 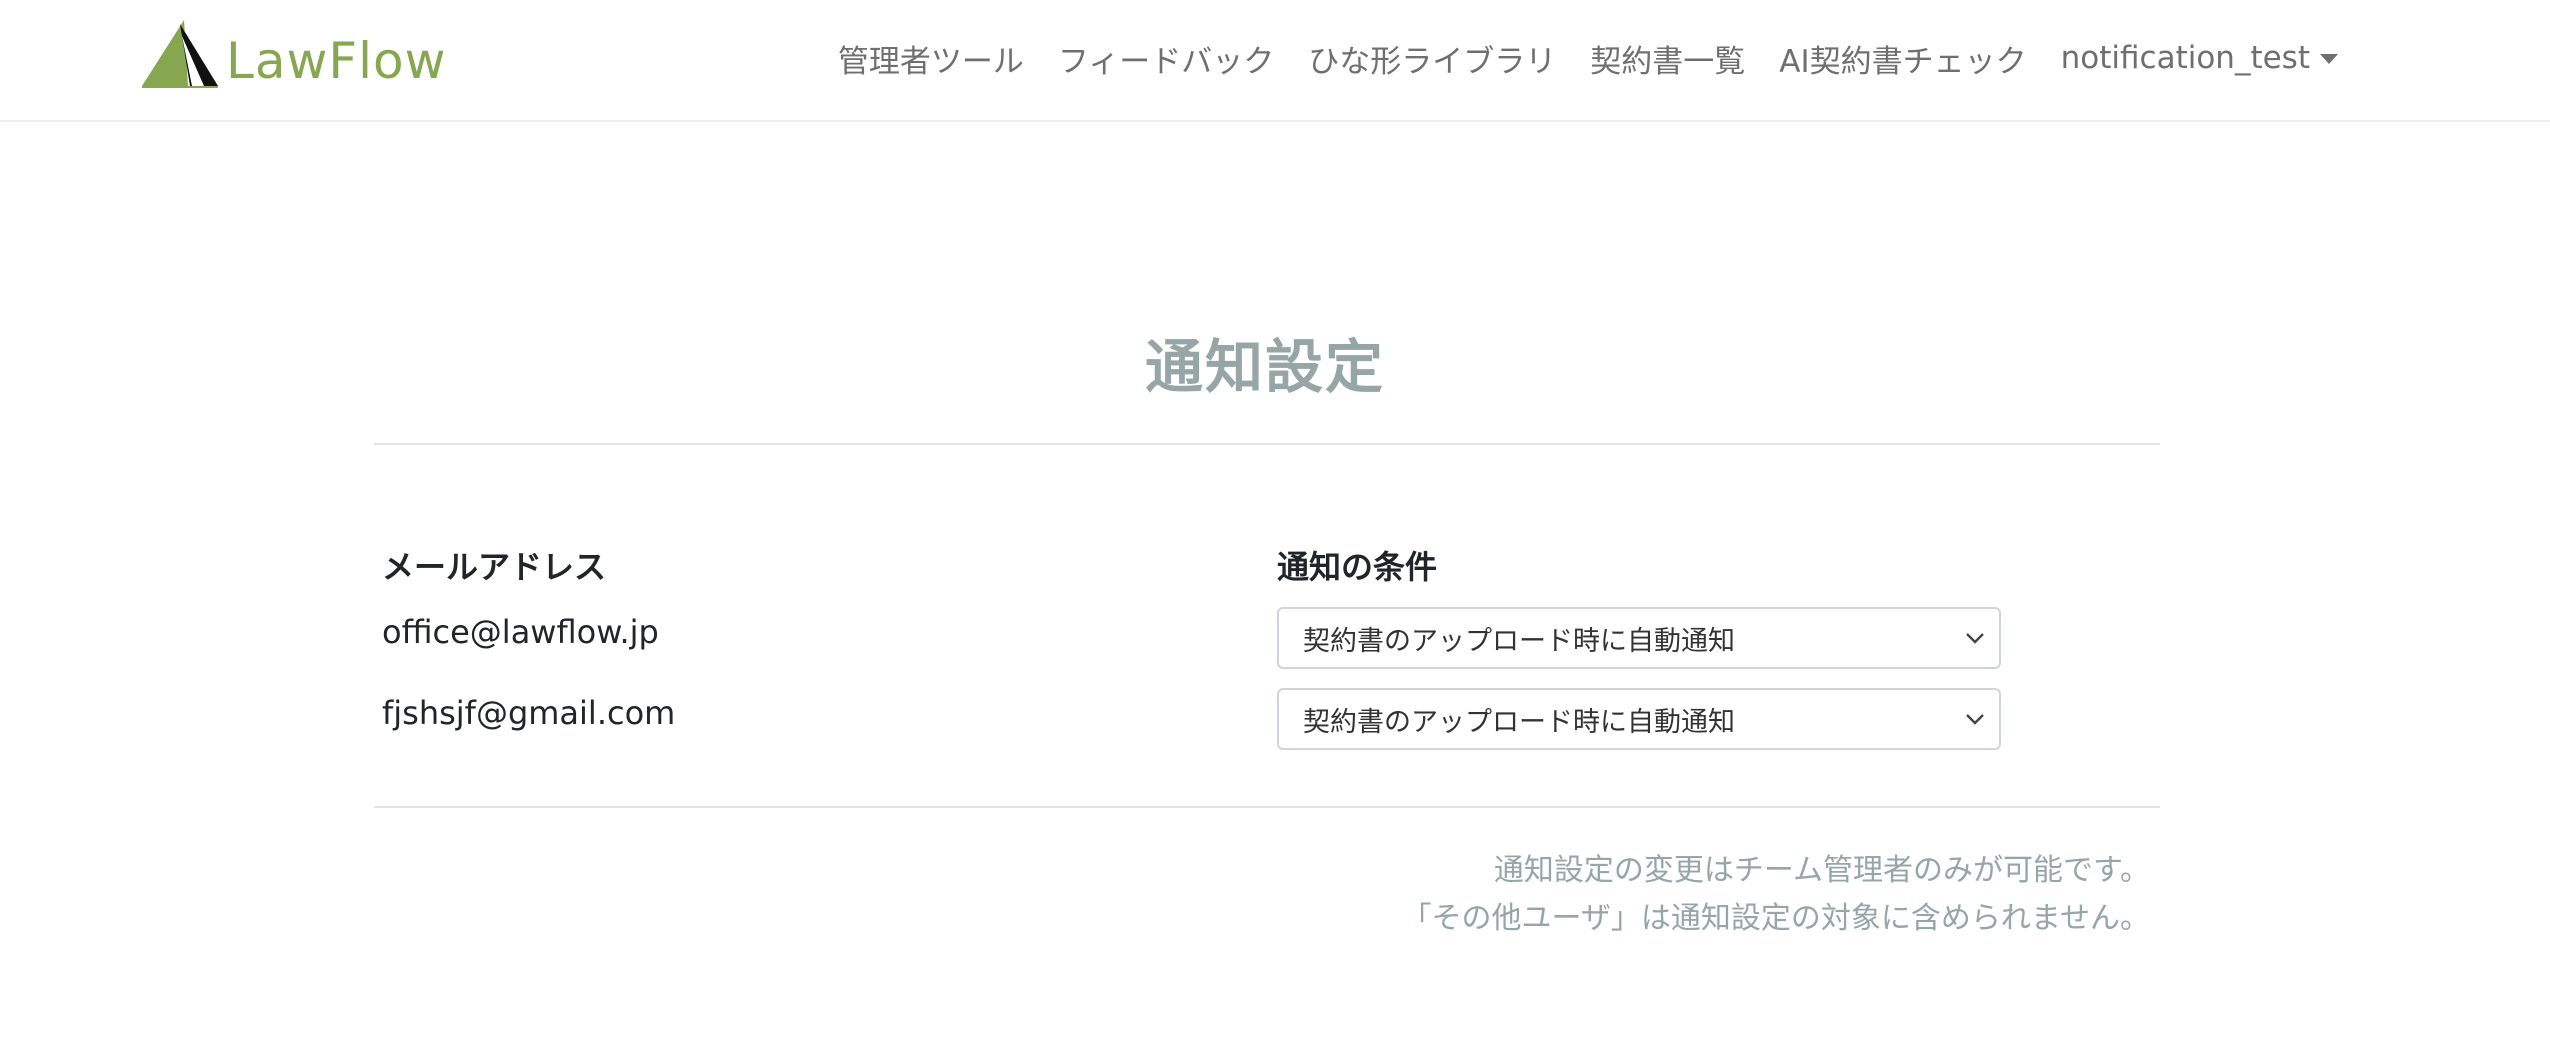 What do you see at coordinates (1166, 58) in the screenshot?
I see `nav-feedback: フィードバック` at bounding box center [1166, 58].